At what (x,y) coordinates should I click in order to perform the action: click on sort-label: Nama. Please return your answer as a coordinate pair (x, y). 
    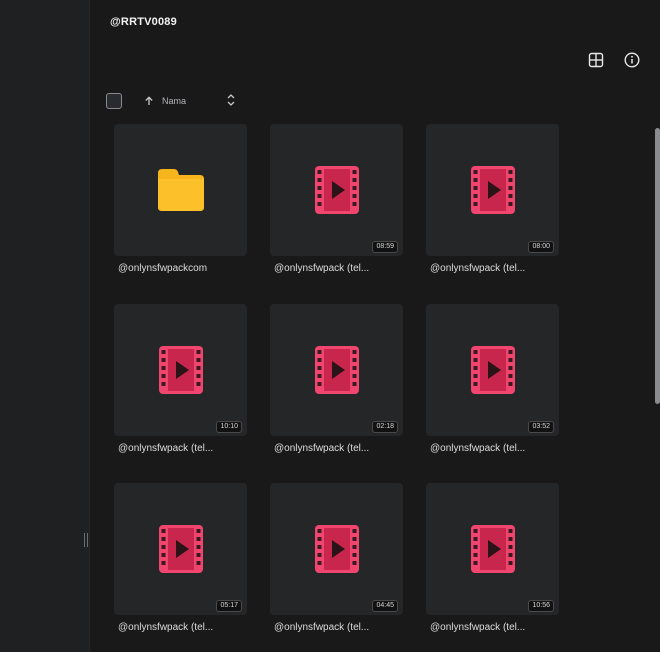
    Looking at the image, I should click on (174, 101).